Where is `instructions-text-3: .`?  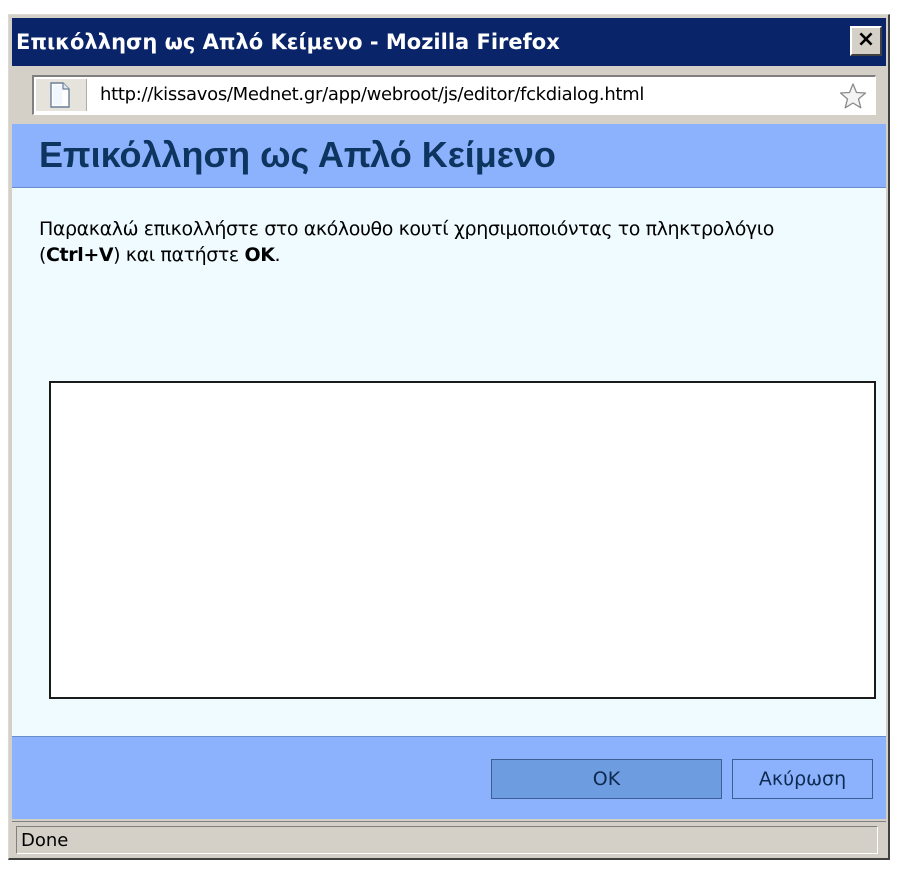
instructions-text-3: . is located at coordinates (277, 255).